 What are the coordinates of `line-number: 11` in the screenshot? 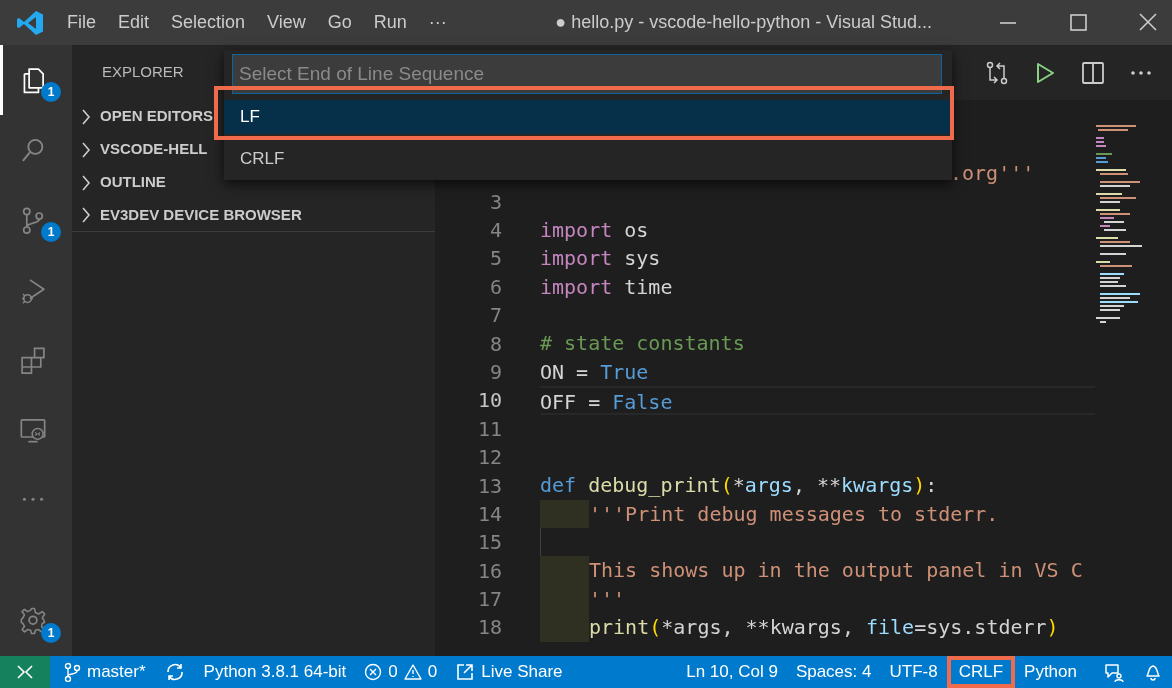 It's located at (489, 429).